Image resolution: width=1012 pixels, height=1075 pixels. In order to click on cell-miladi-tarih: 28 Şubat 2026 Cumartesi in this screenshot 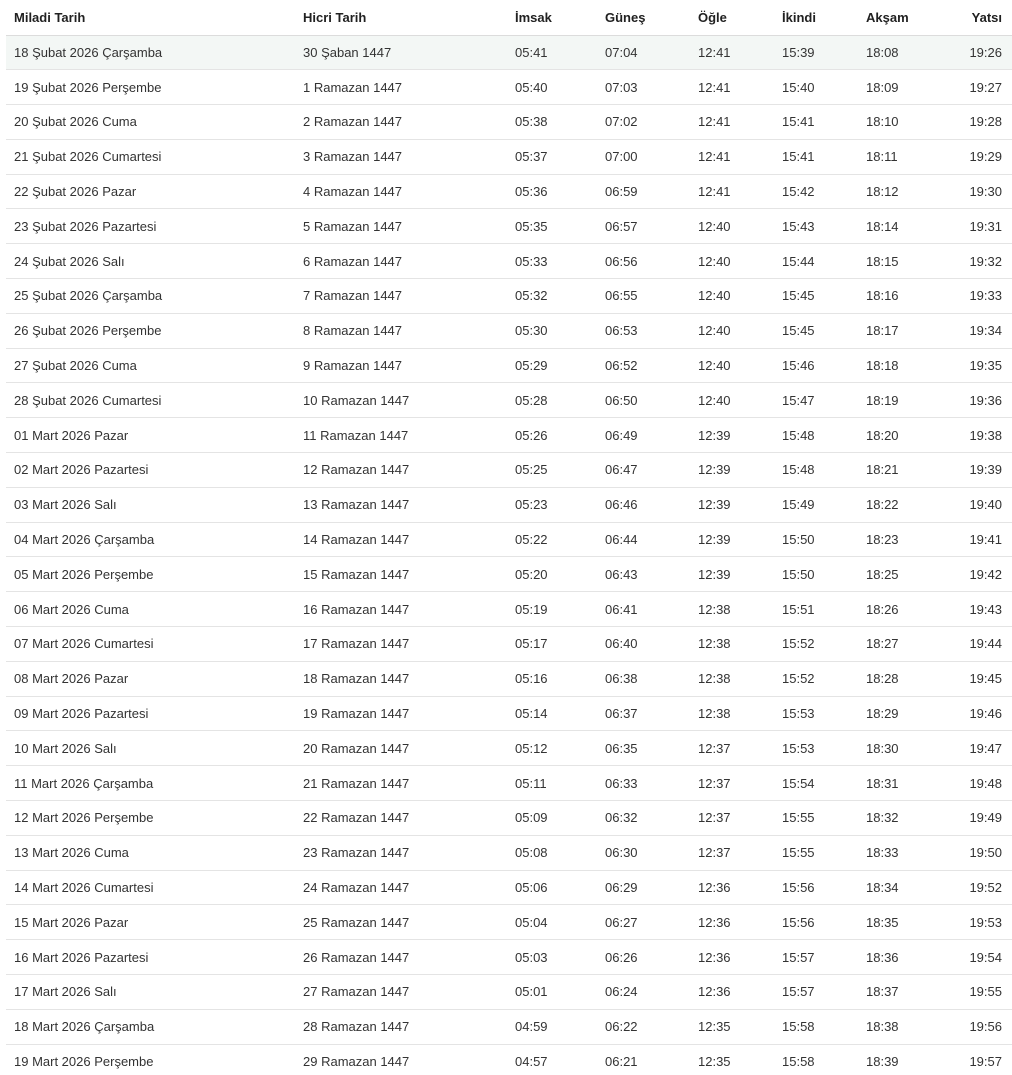, I will do `click(150, 400)`.